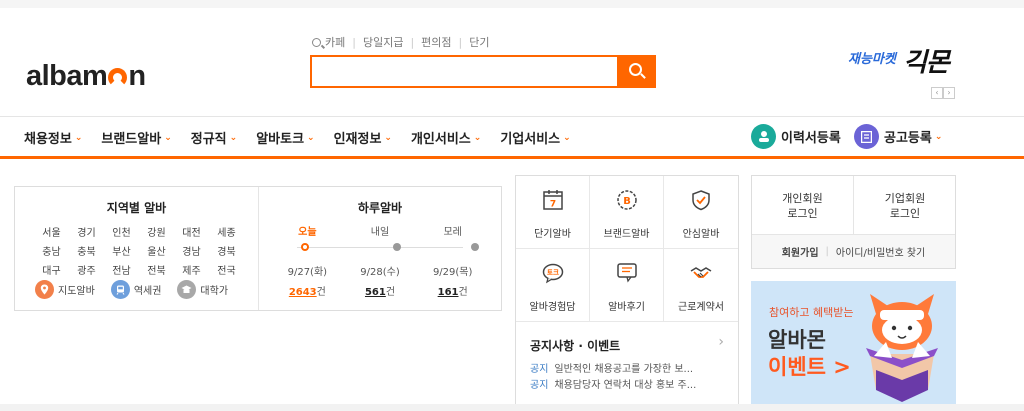 The image size is (1024, 411). Describe the element at coordinates (627, 273) in the screenshot. I see `review-chat-icon` at that location.